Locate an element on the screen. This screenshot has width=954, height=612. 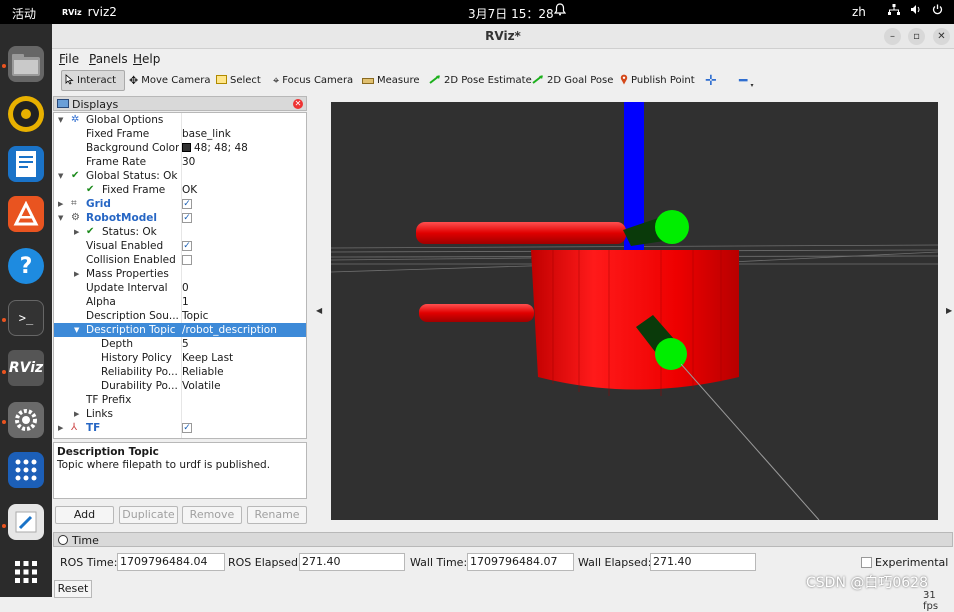
tree-row-grid: ▶ ⌗ Grid ✓ is located at coordinates (180, 204).